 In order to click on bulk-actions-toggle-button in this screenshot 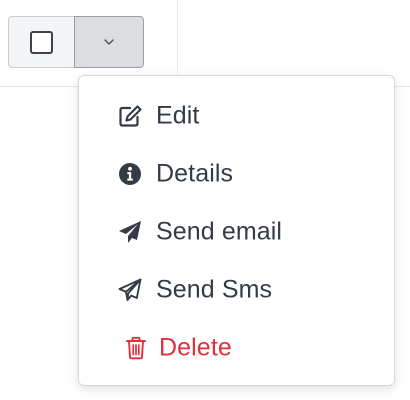, I will do `click(109, 42)`.